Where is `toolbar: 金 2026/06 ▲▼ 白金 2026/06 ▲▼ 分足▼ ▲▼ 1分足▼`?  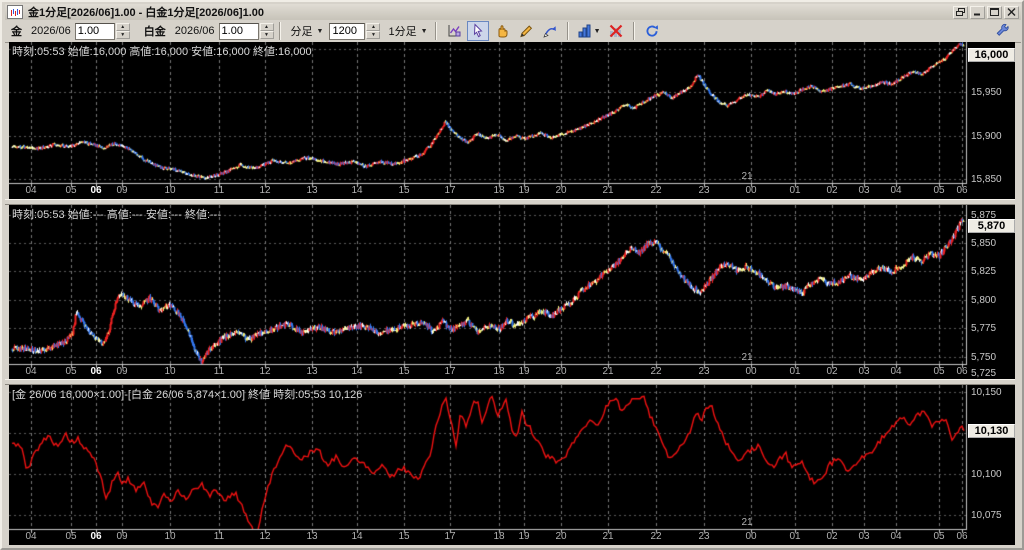 toolbar: 金 2026/06 ▲▼ 白金 2026/06 ▲▼ 分足▼ ▲▼ 1分足▼ is located at coordinates (513, 31).